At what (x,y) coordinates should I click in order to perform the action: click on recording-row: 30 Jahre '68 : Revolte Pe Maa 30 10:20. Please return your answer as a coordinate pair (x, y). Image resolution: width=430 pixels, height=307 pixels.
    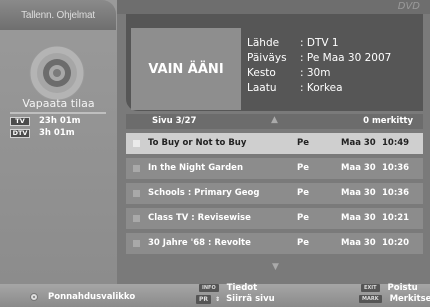
    Looking at the image, I should click on (274, 243).